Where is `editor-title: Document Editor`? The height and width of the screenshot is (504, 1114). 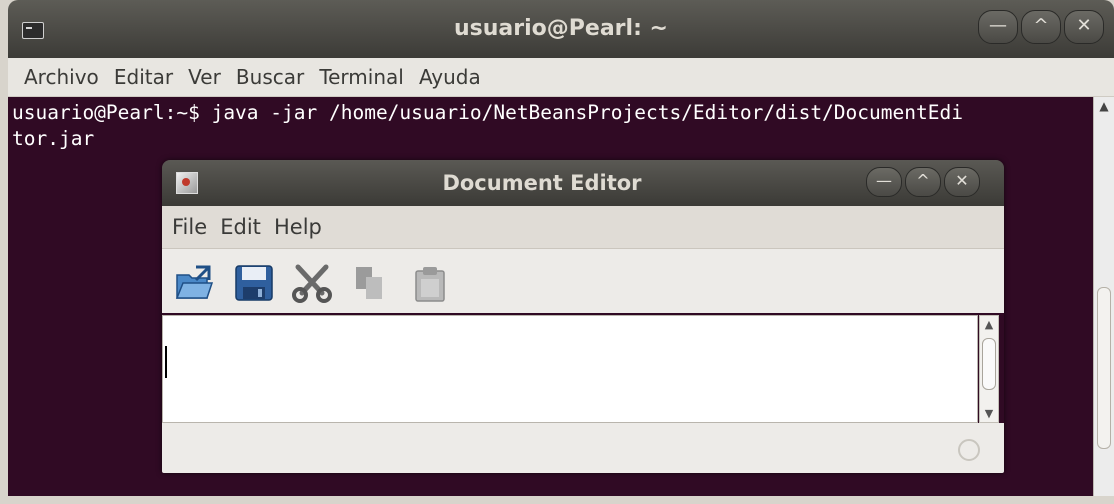 editor-title: Document Editor is located at coordinates (542, 183).